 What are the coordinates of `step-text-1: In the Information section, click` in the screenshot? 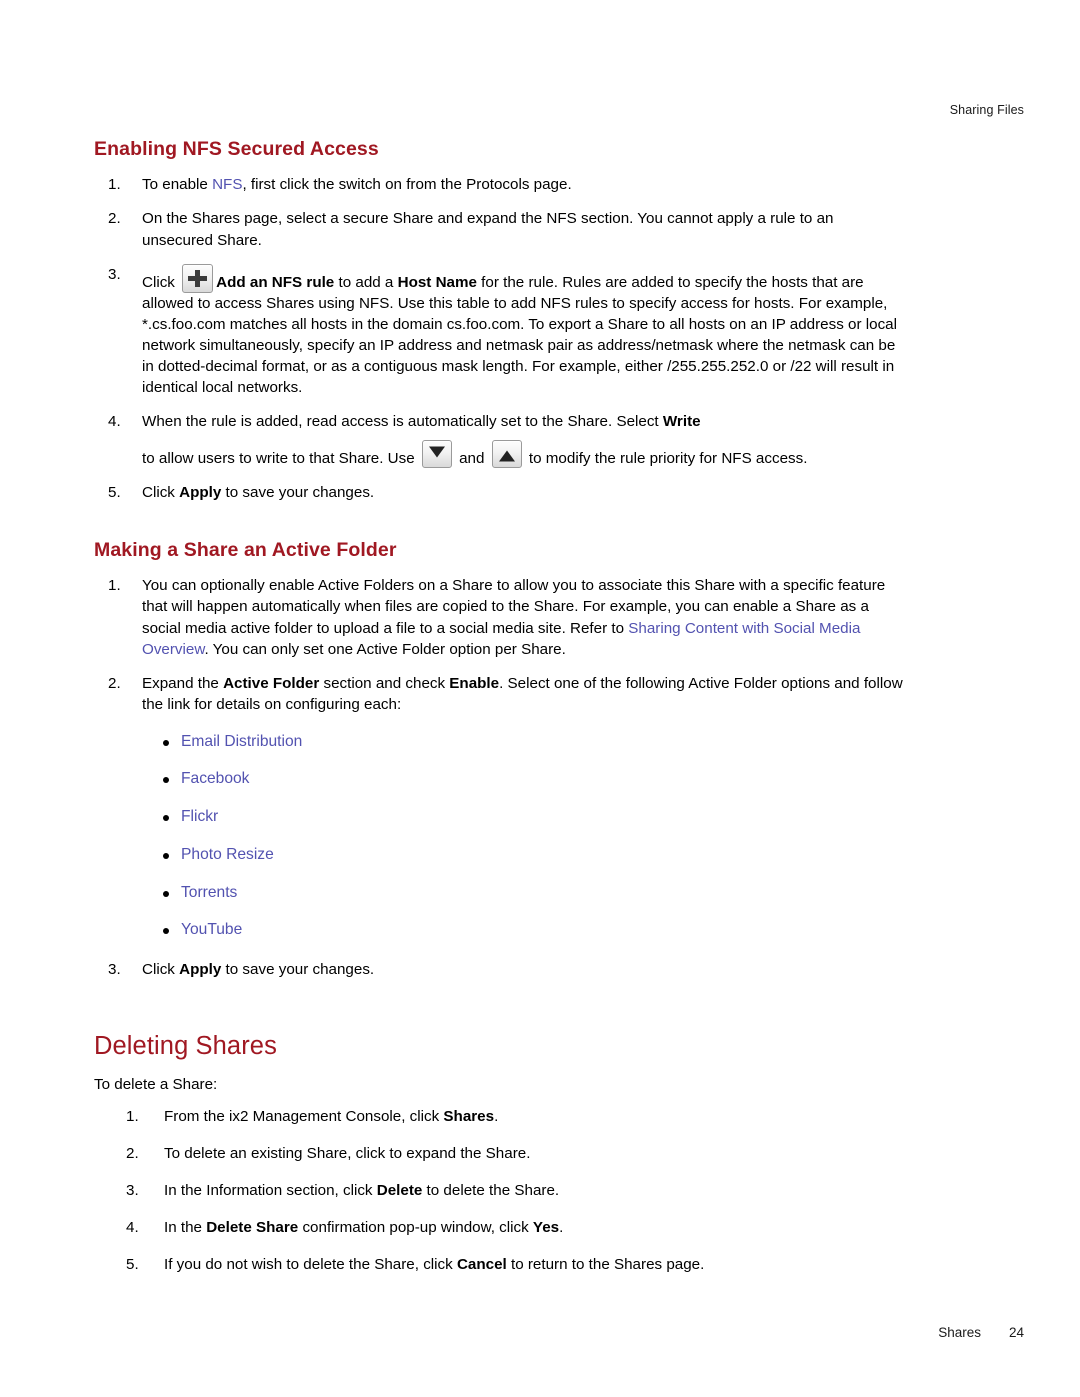 It's located at (270, 1190).